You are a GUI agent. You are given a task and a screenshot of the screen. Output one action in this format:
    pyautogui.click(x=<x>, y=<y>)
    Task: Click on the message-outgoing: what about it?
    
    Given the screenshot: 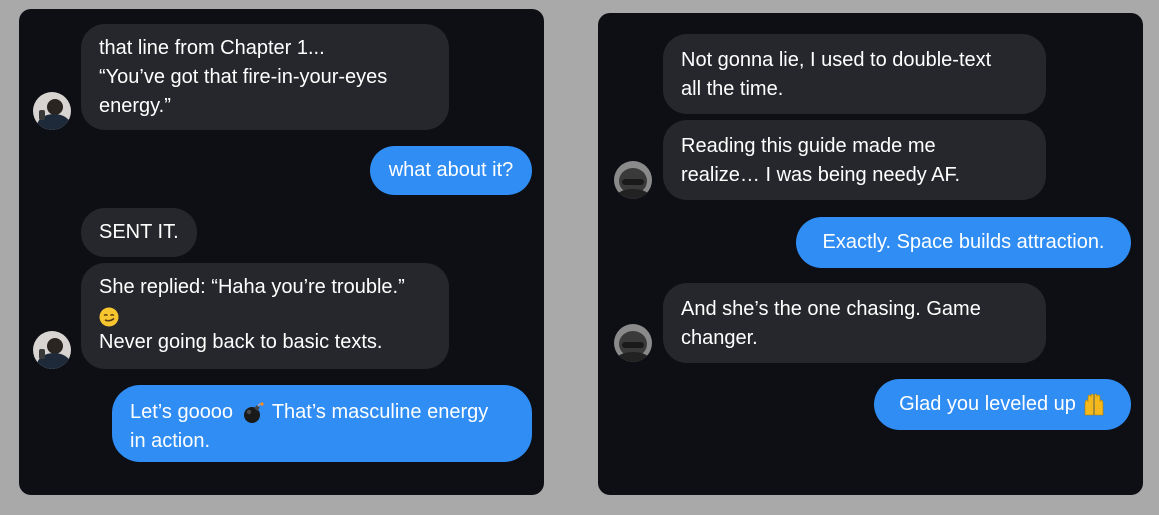 What is the action you would take?
    pyautogui.click(x=451, y=170)
    